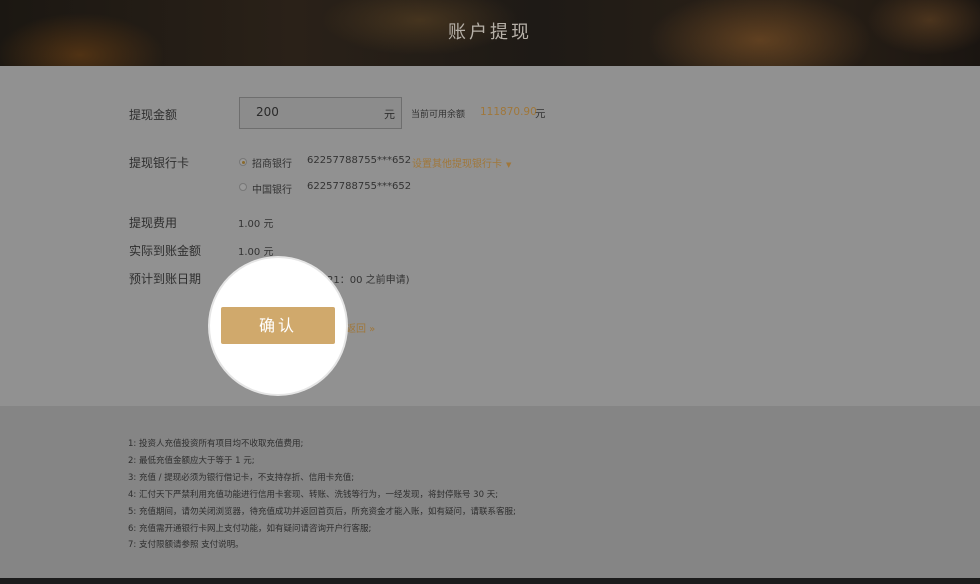  I want to click on bank-card-cmb: 62257788755***652, so click(359, 160).